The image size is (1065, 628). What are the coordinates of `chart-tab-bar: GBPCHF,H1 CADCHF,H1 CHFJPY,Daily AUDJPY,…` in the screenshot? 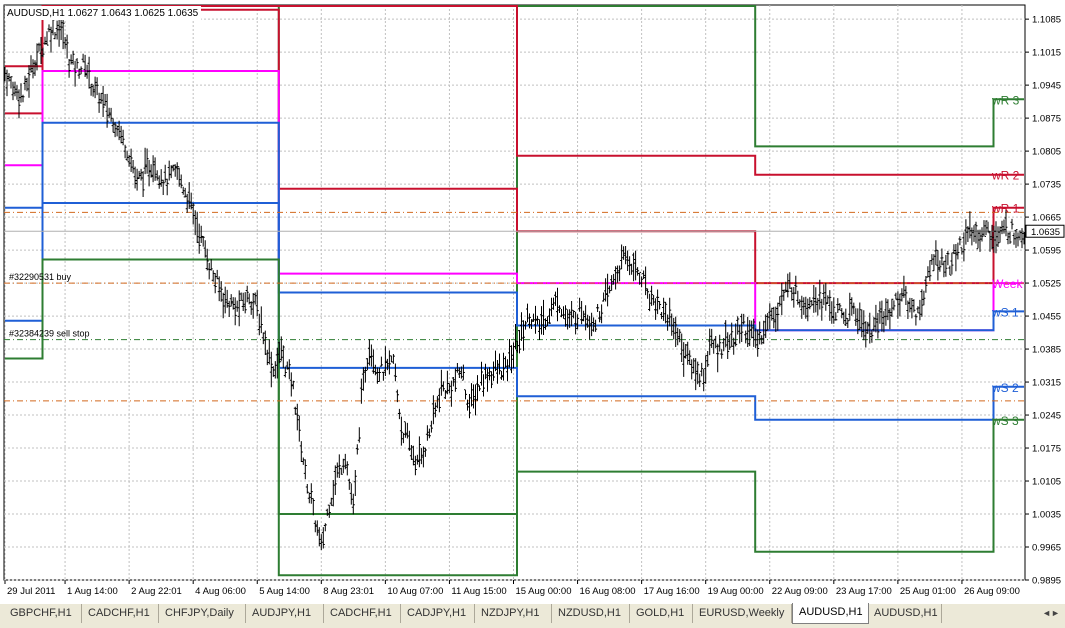 It's located at (532, 615).